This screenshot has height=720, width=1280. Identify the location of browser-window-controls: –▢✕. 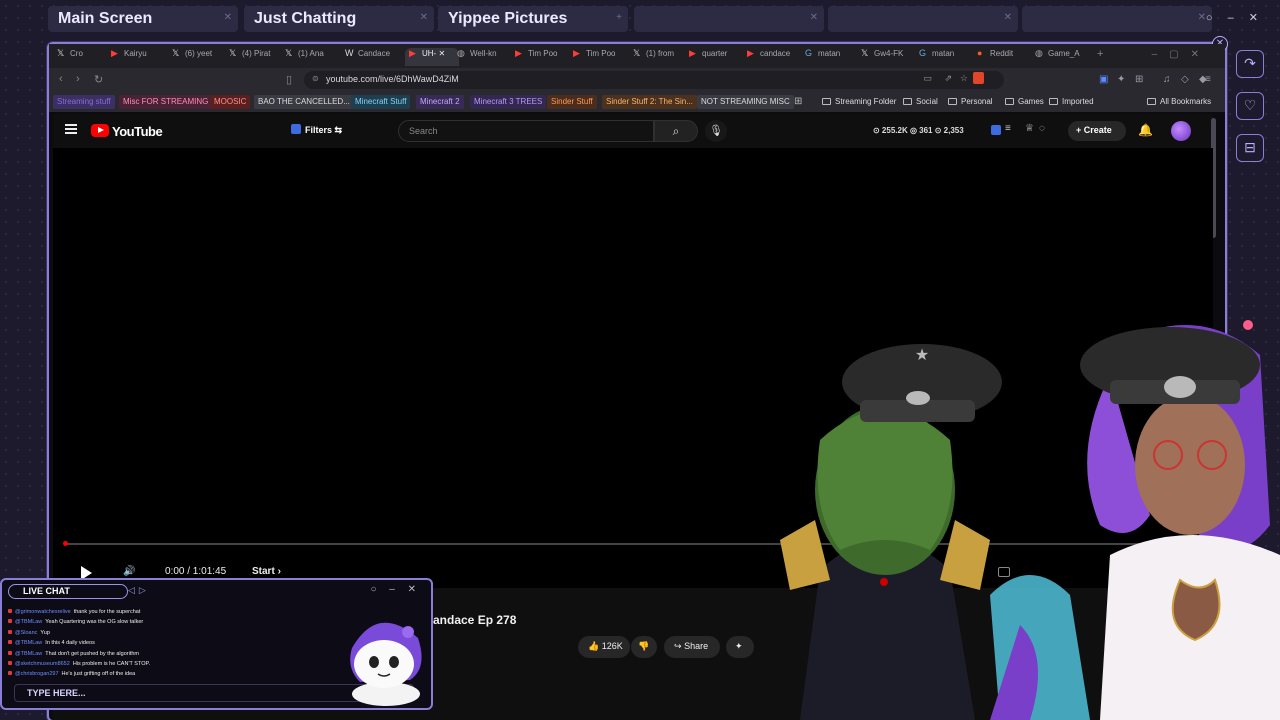
(1181, 54).